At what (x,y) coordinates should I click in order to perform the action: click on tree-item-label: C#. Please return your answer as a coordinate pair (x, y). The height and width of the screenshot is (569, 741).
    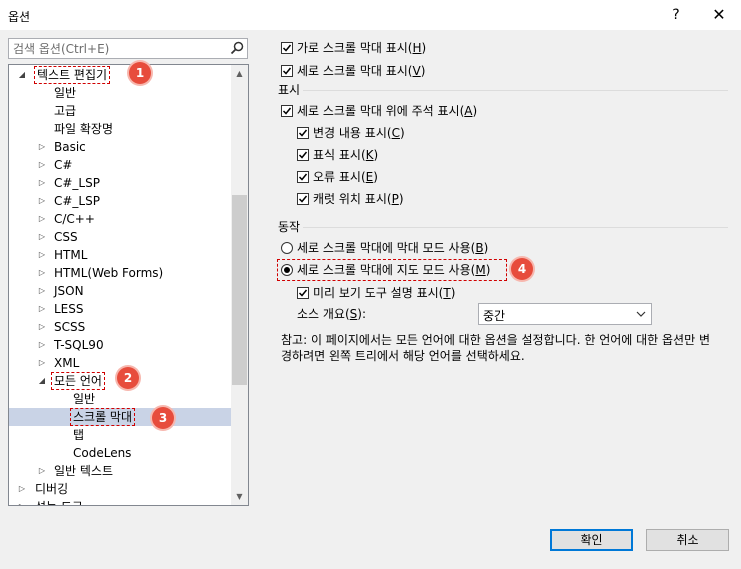
    Looking at the image, I should click on (63, 165).